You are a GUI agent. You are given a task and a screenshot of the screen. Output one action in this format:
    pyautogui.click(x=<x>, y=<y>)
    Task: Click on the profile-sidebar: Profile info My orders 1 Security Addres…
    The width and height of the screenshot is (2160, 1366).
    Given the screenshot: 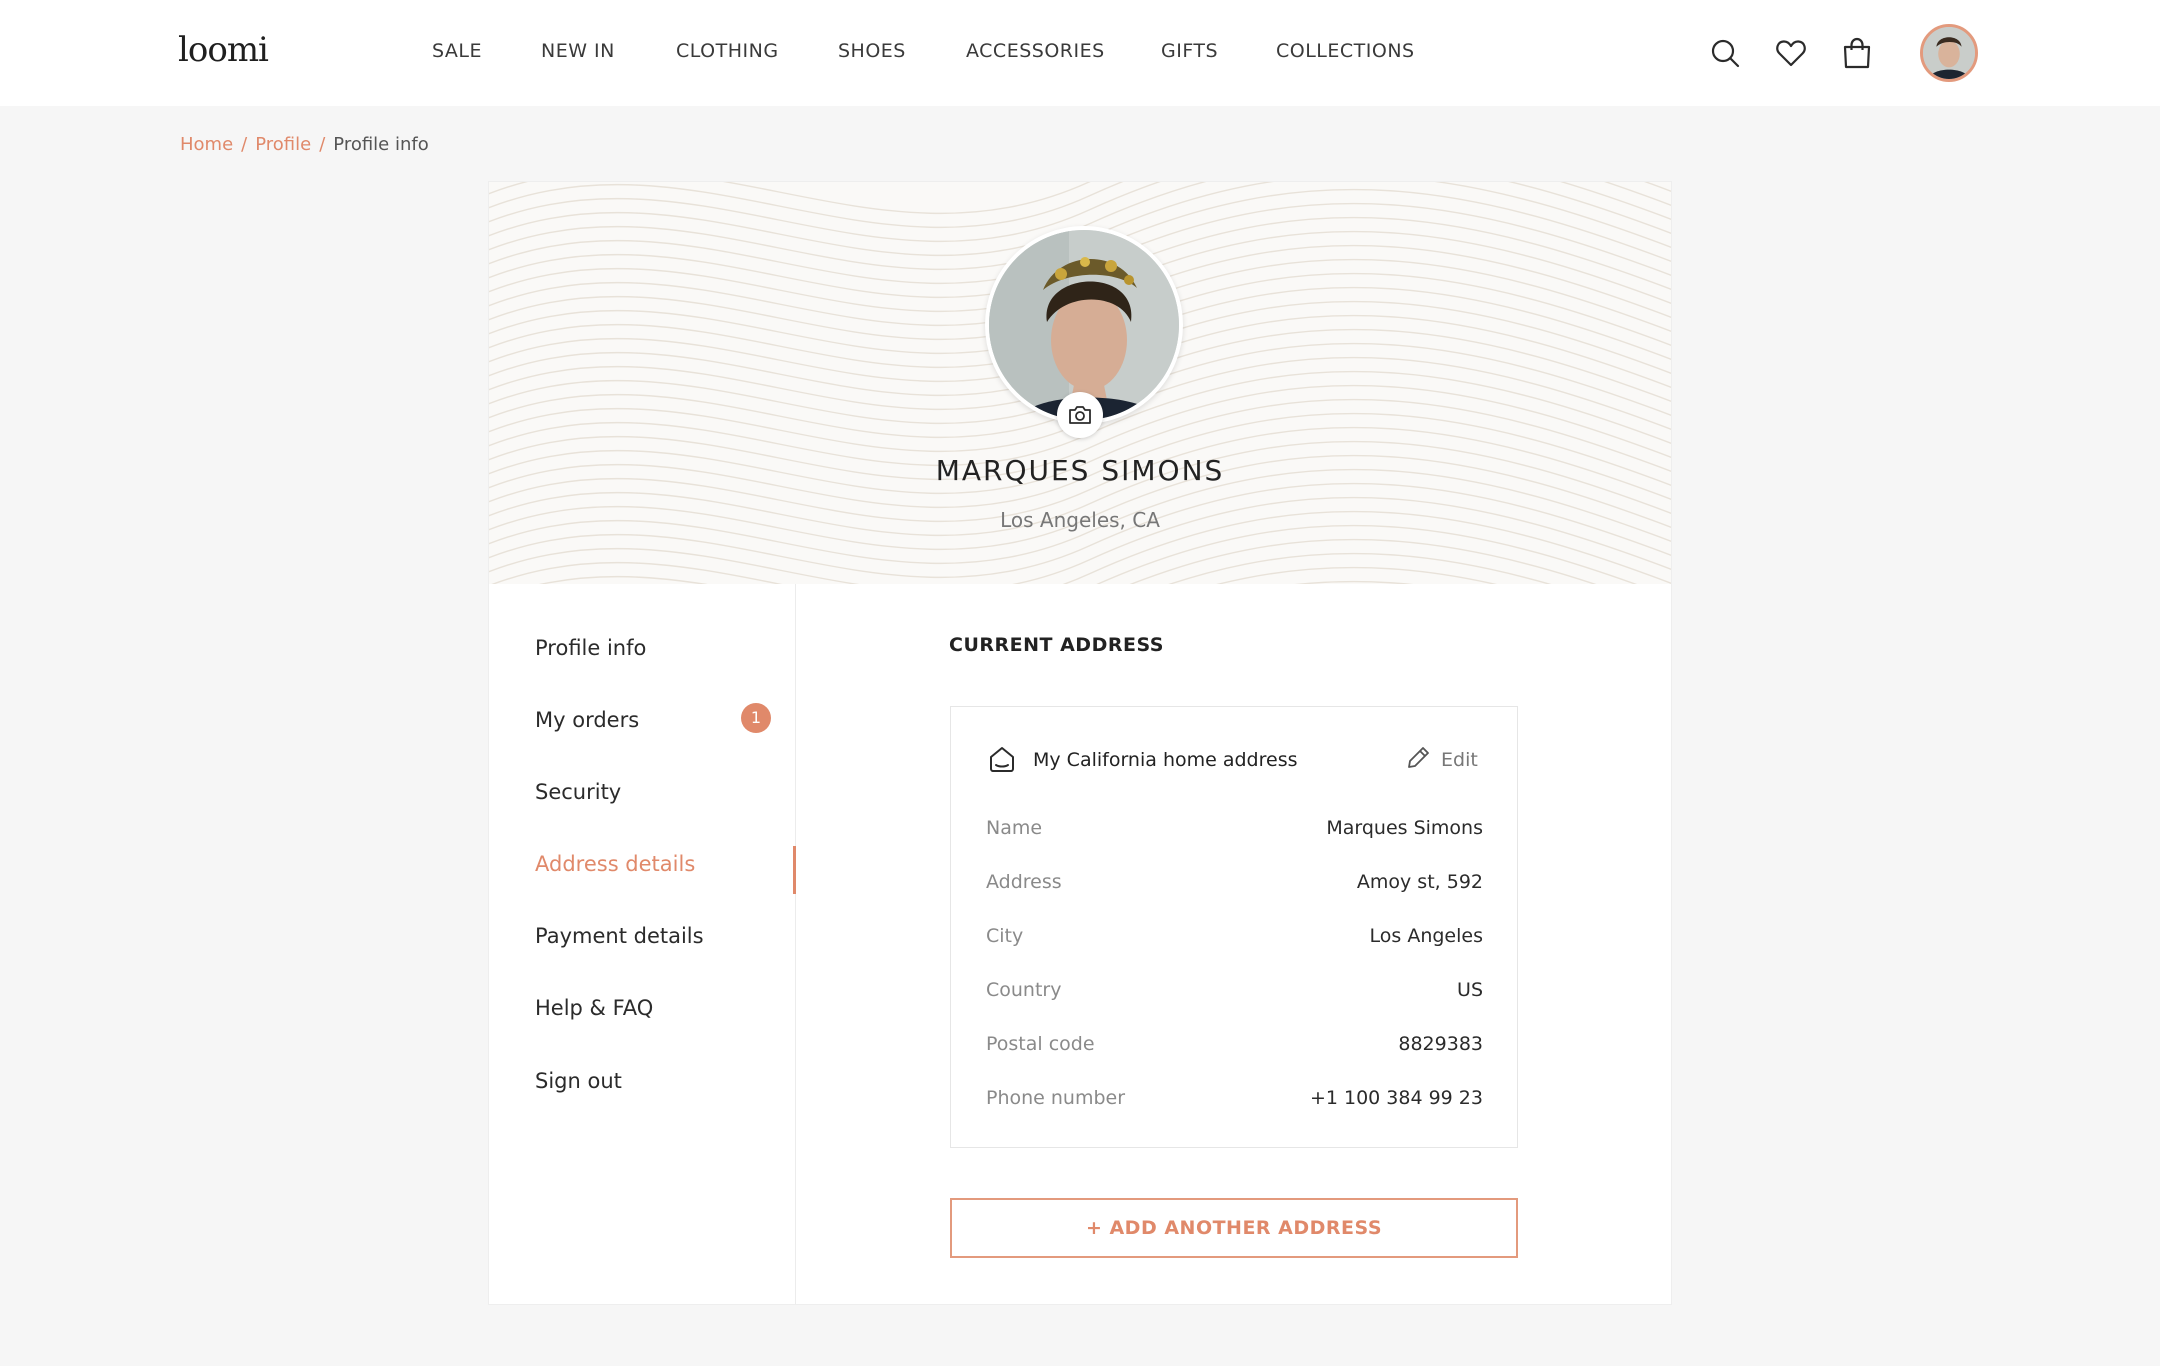 What is the action you would take?
    pyautogui.click(x=642, y=944)
    